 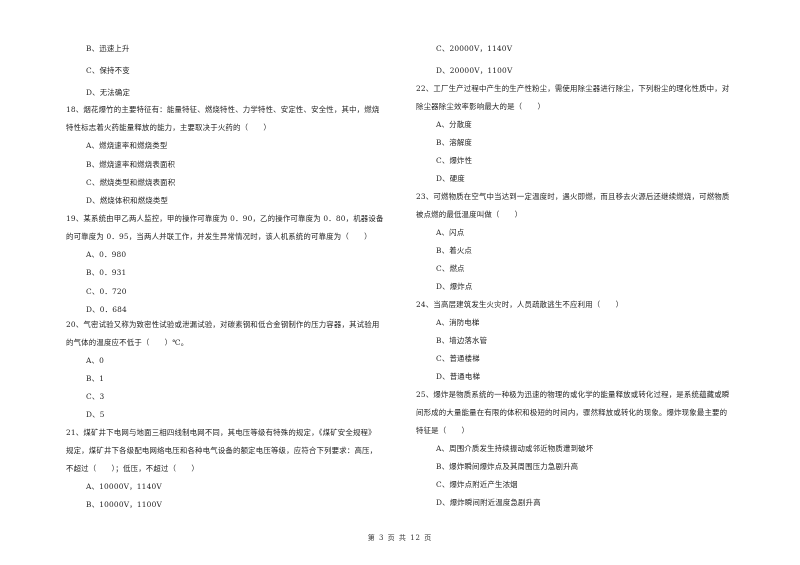 What do you see at coordinates (127, 342) in the screenshot?
I see `q20-stem-line2: 的气体的温度应不低于（ ）℃。` at bounding box center [127, 342].